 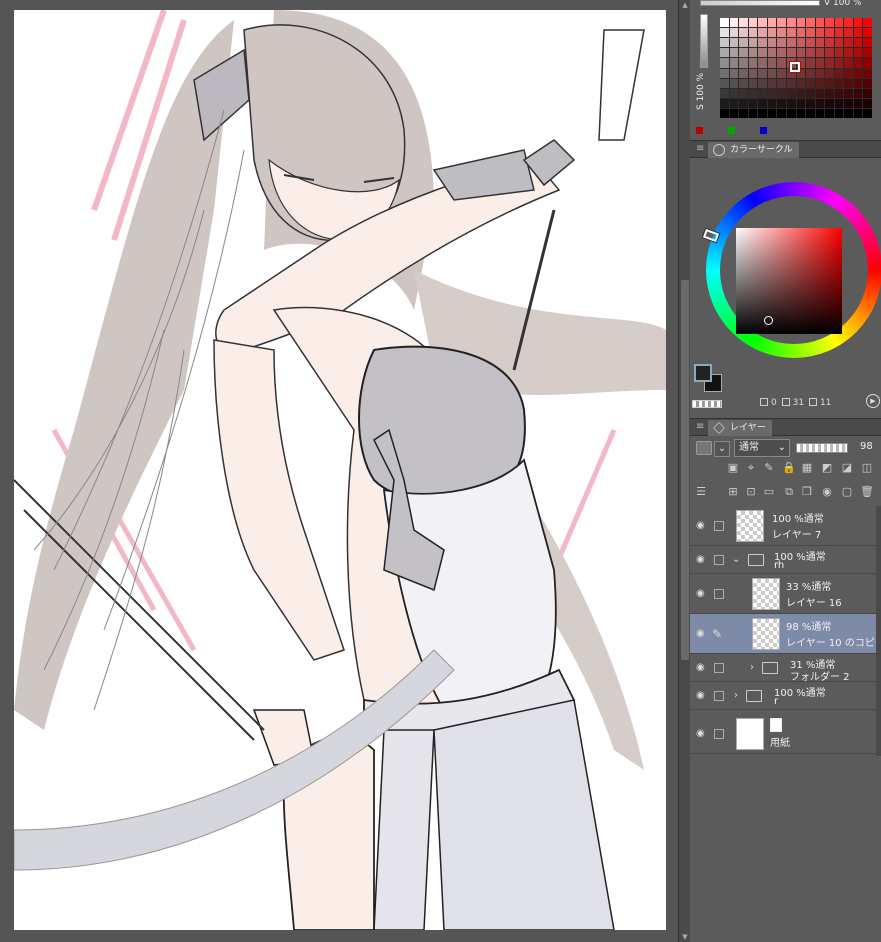 What do you see at coordinates (751, 492) in the screenshot?
I see `new-vector-layer-icon: ⊡` at bounding box center [751, 492].